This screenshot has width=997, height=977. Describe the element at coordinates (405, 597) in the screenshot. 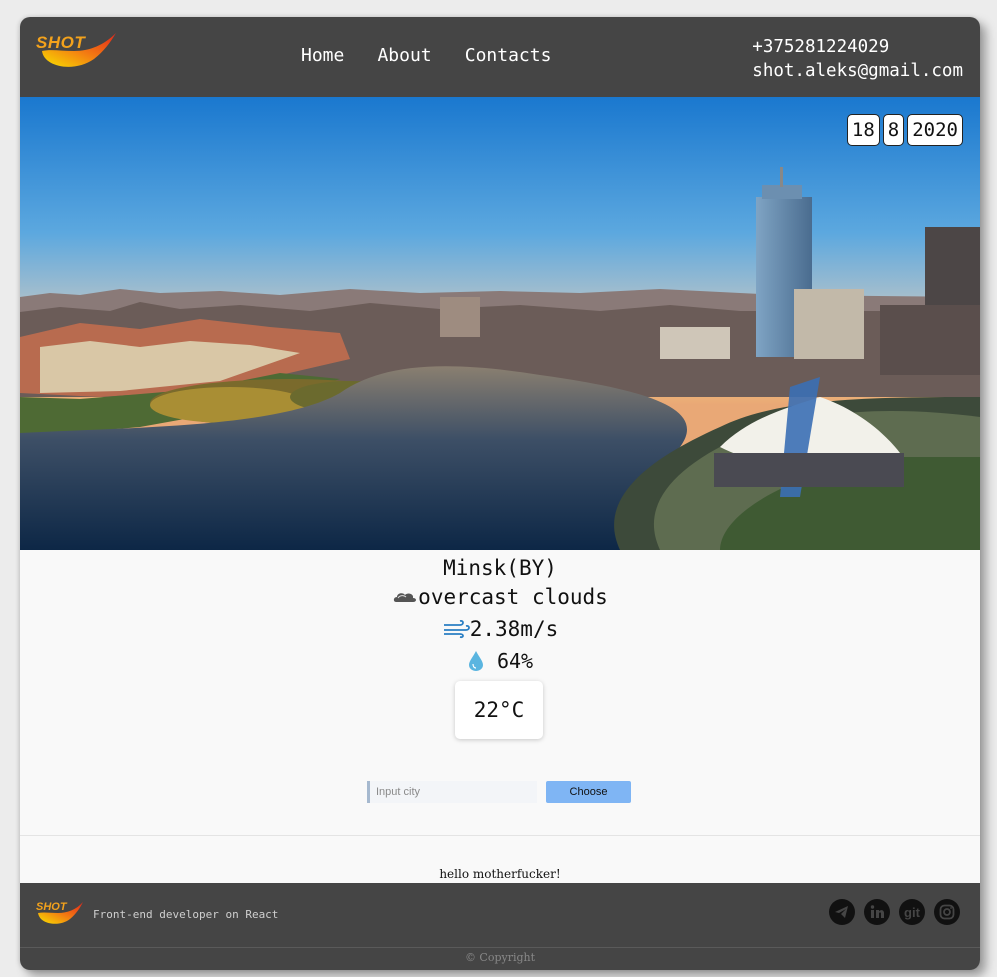

I see `cloud-icon` at that location.